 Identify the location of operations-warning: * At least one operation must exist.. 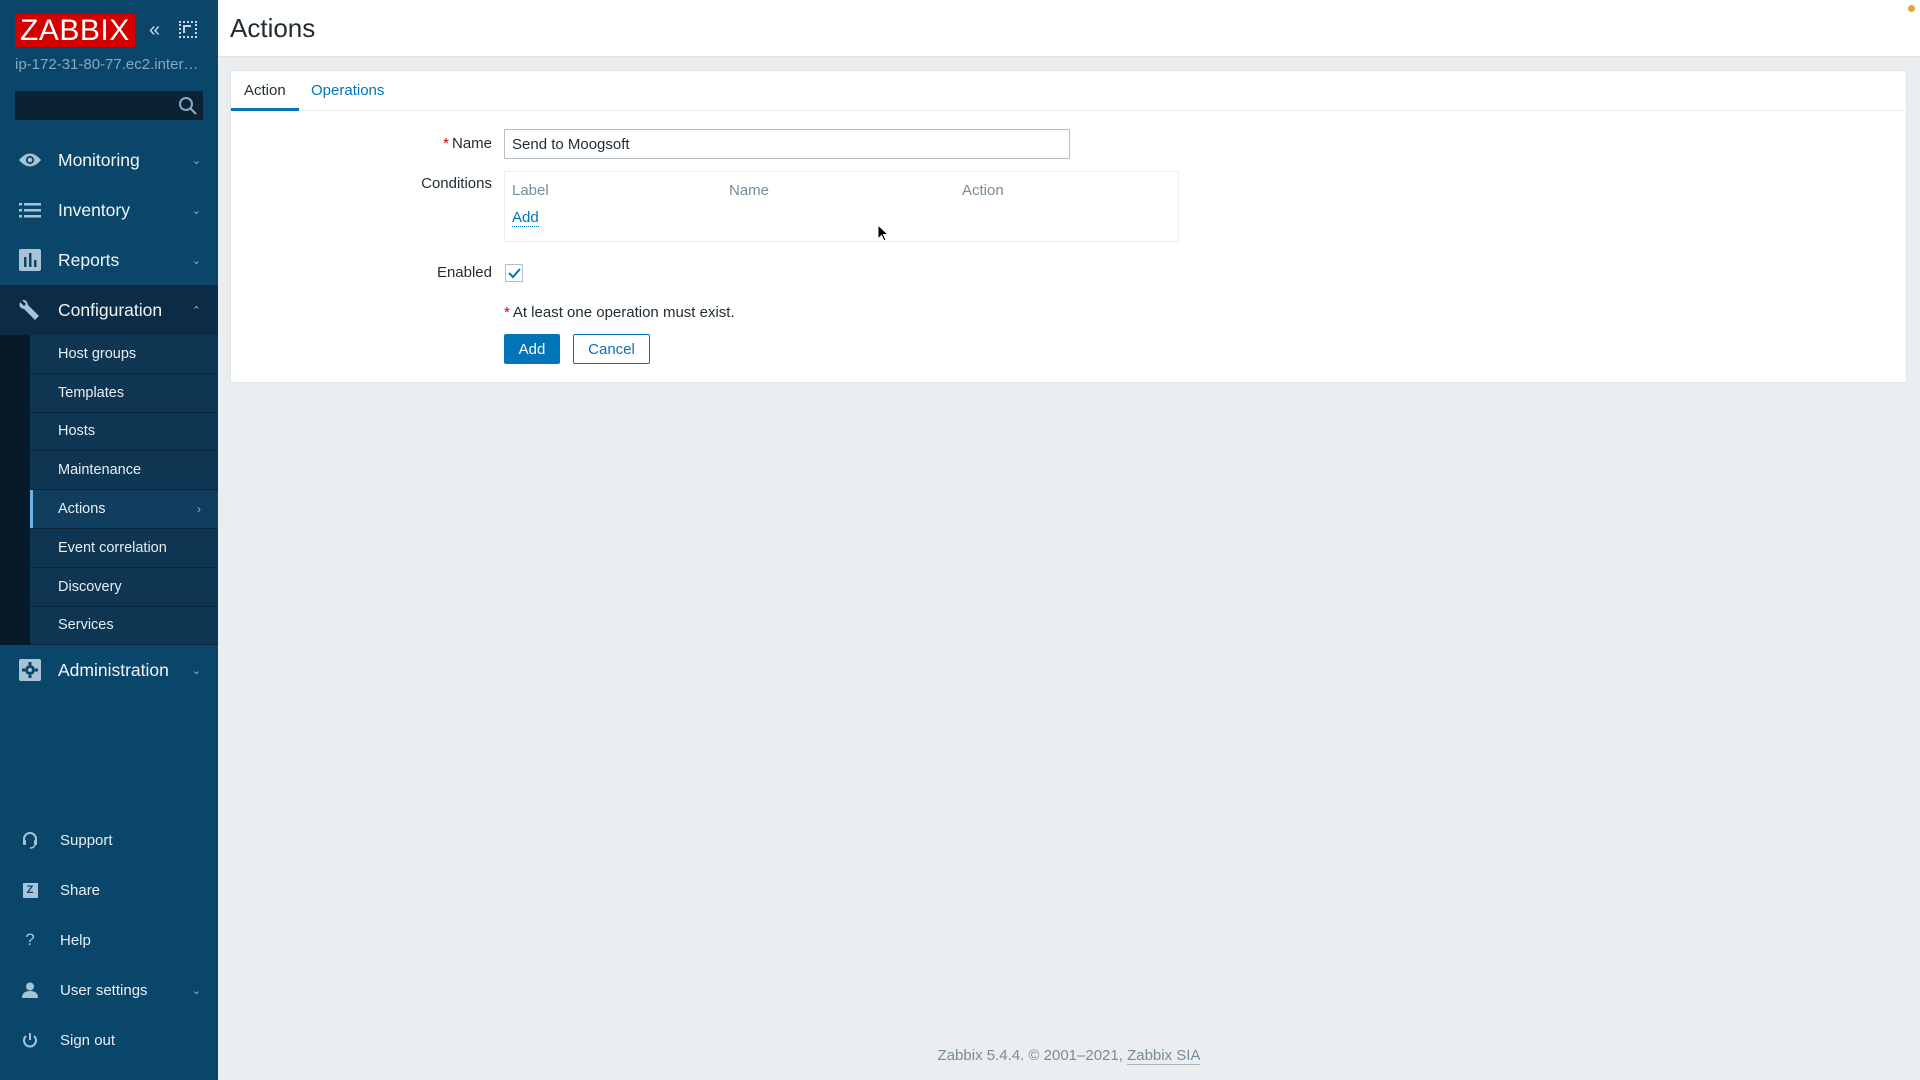
(619, 312).